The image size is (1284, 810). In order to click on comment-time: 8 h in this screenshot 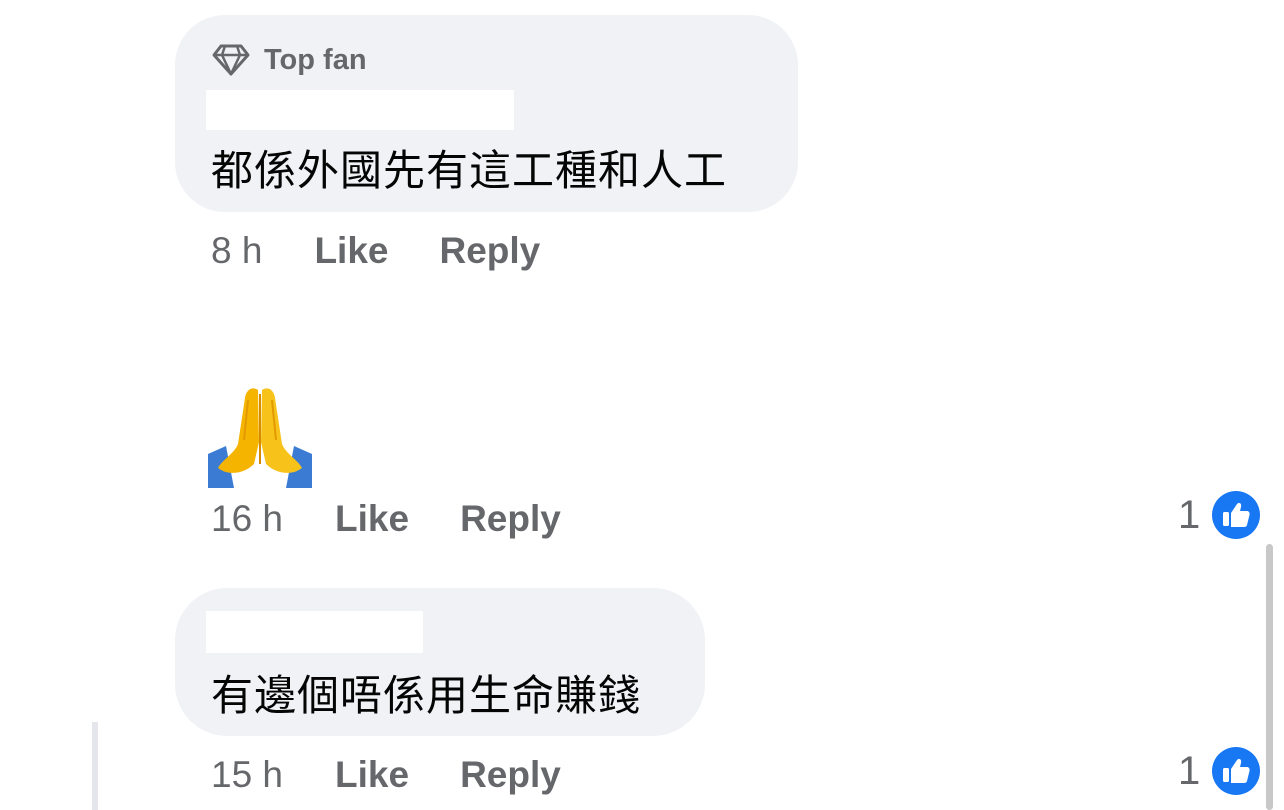, I will do `click(236, 251)`.